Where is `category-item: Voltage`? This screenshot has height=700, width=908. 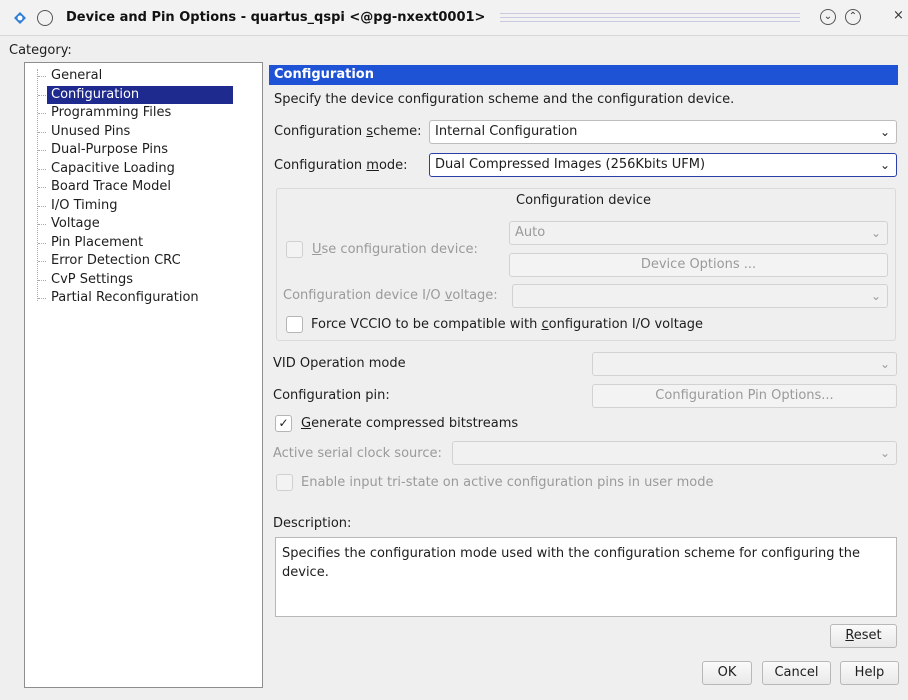 category-item: Voltage is located at coordinates (75, 224).